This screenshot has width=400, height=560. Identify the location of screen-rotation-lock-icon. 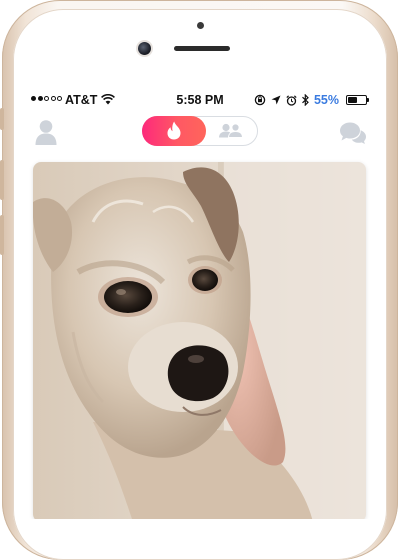
(260, 100).